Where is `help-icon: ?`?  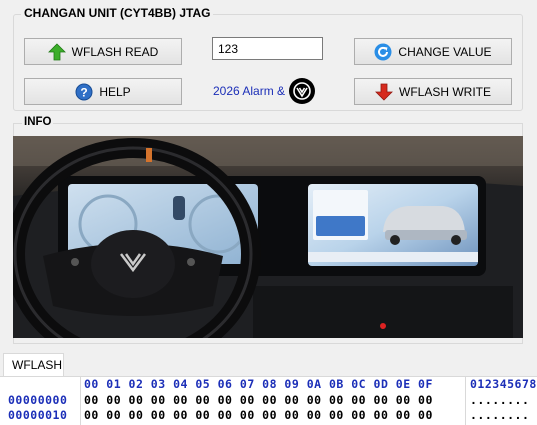
help-icon: ? is located at coordinates (84, 92).